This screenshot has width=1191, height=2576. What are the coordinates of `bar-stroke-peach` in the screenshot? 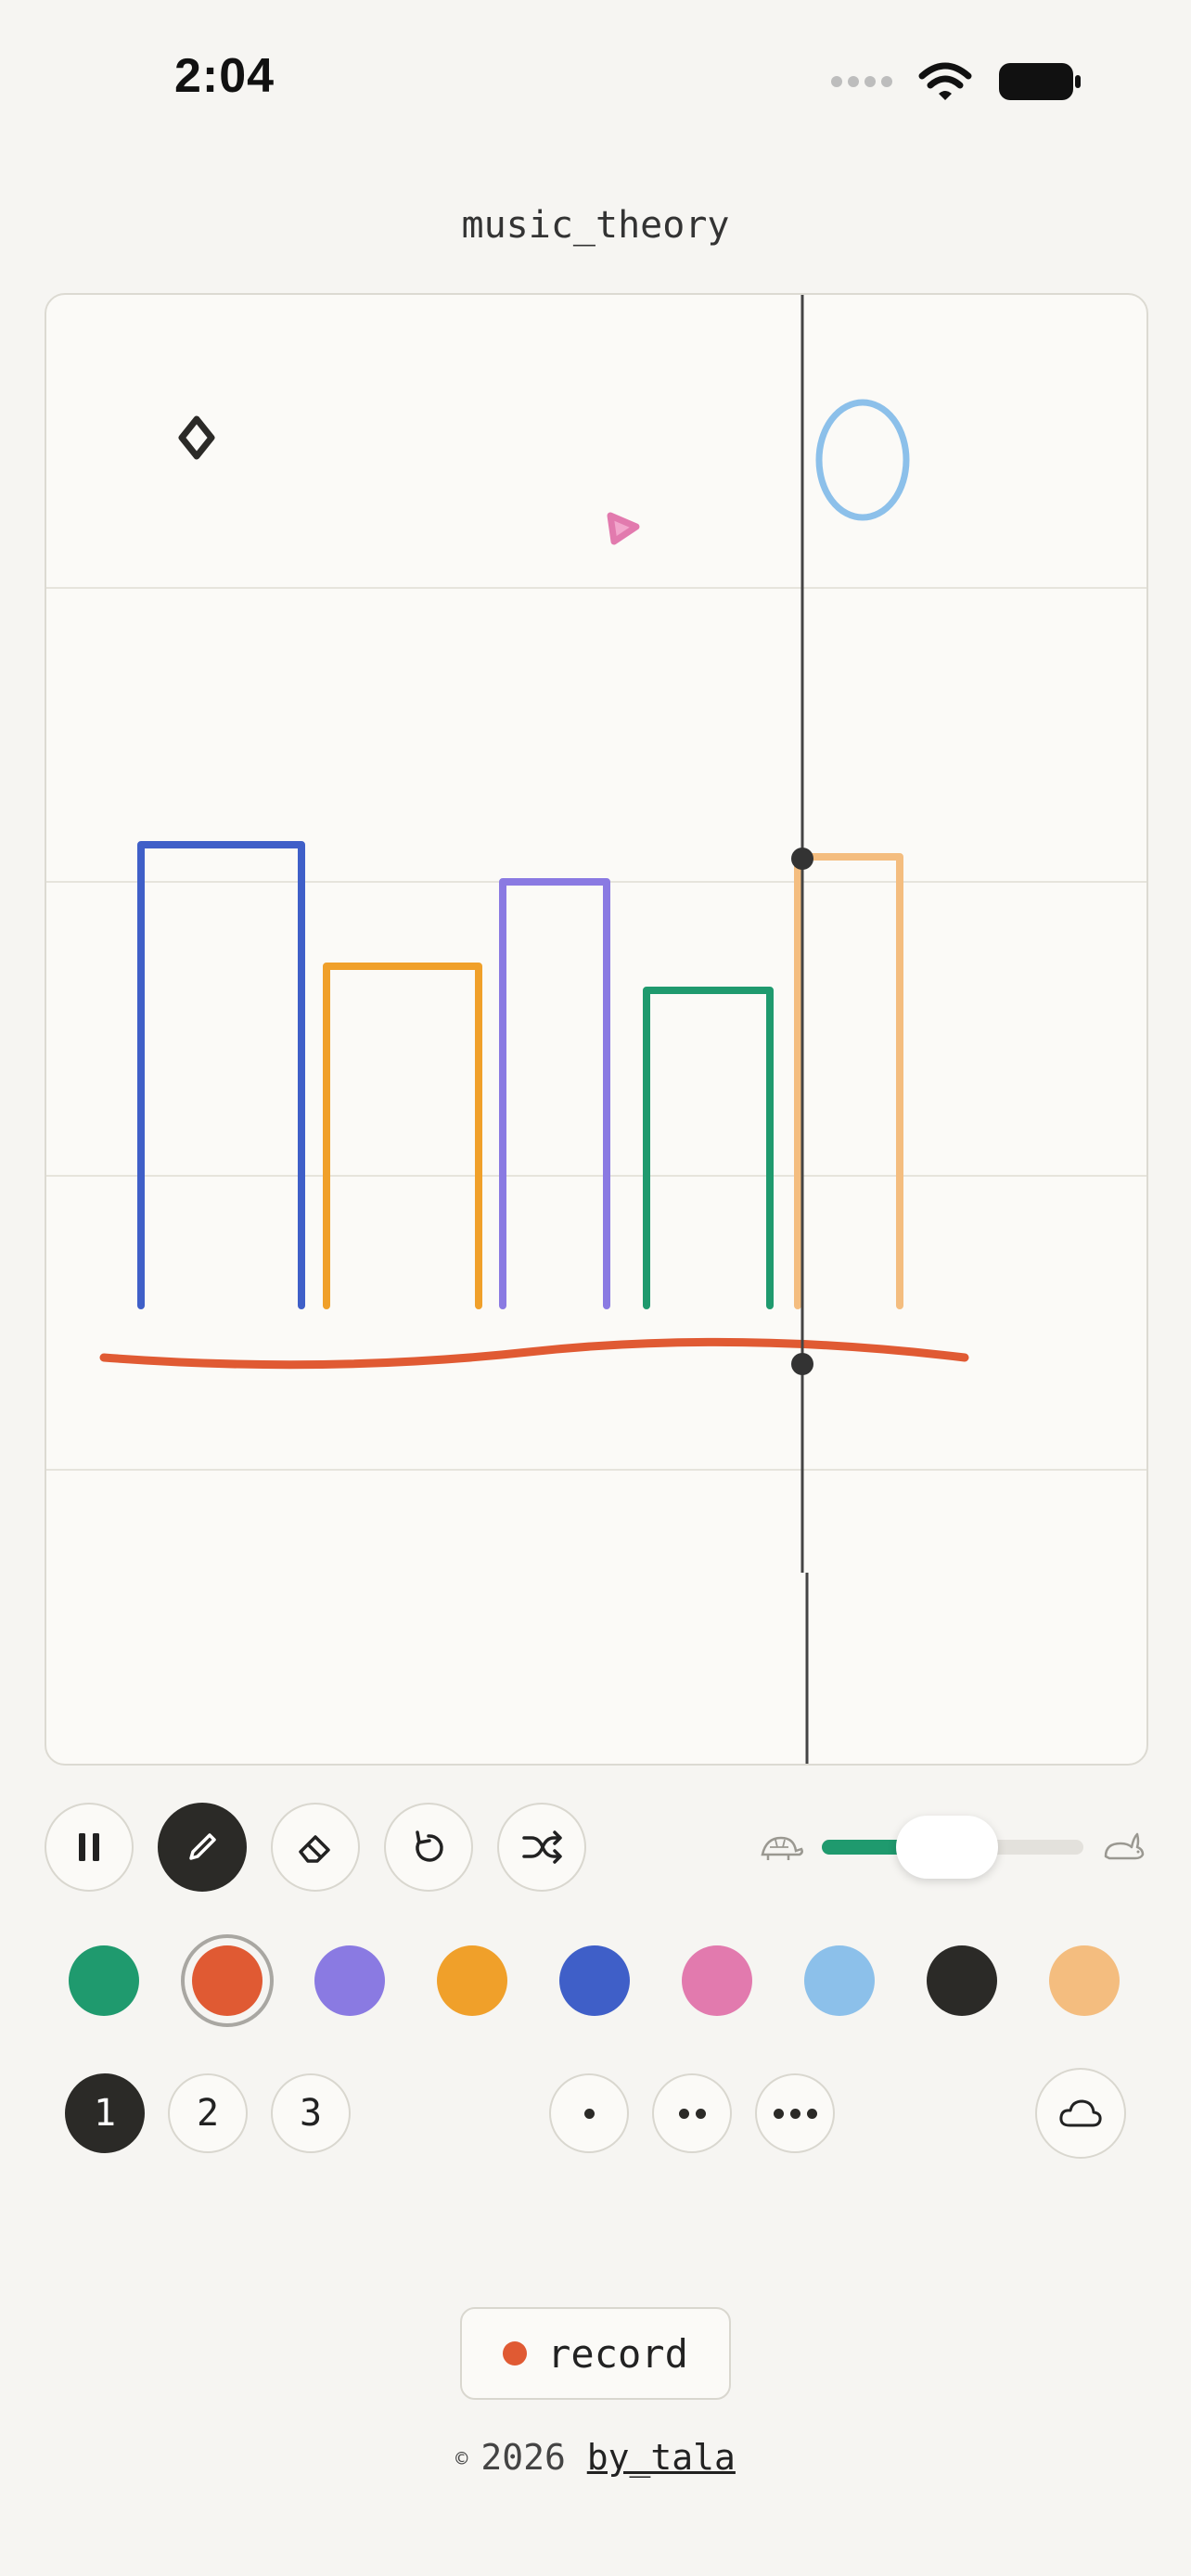 It's located at (848, 1081).